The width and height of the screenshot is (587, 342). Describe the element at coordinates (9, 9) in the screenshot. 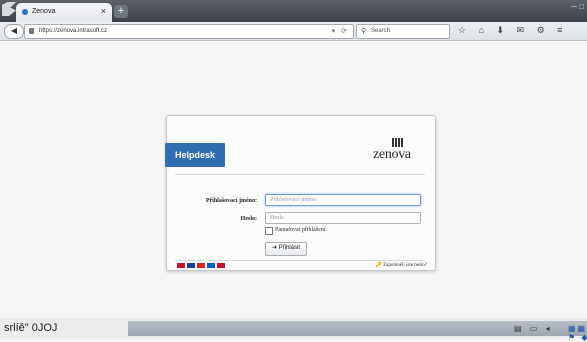

I see `browser-menu-icon` at that location.